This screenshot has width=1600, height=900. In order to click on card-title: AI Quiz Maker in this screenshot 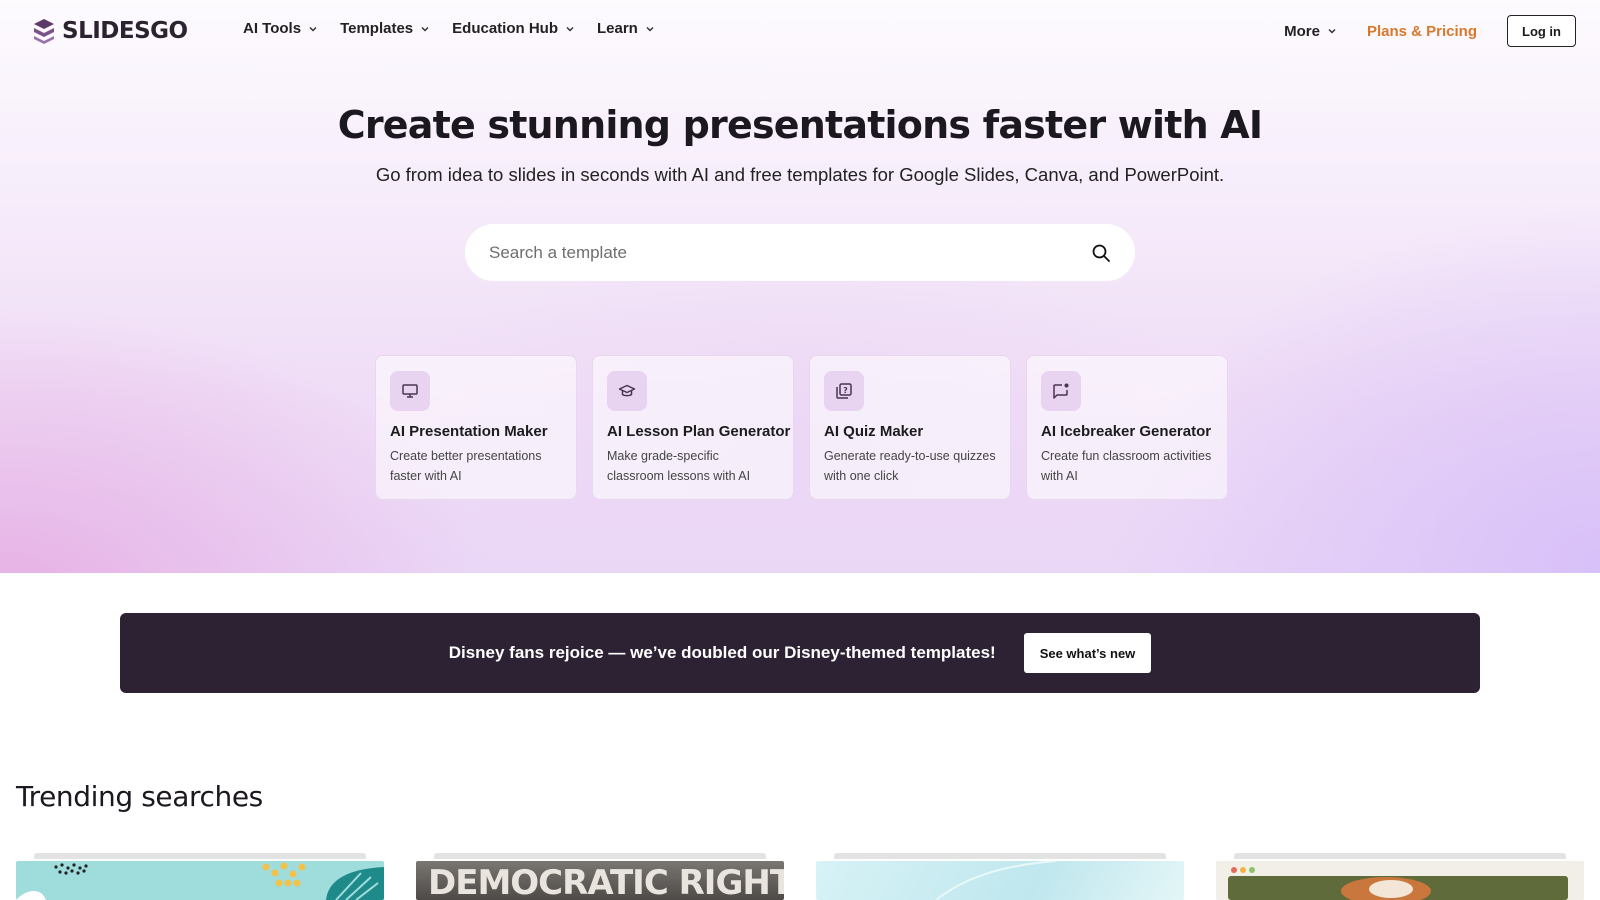, I will do `click(874, 431)`.